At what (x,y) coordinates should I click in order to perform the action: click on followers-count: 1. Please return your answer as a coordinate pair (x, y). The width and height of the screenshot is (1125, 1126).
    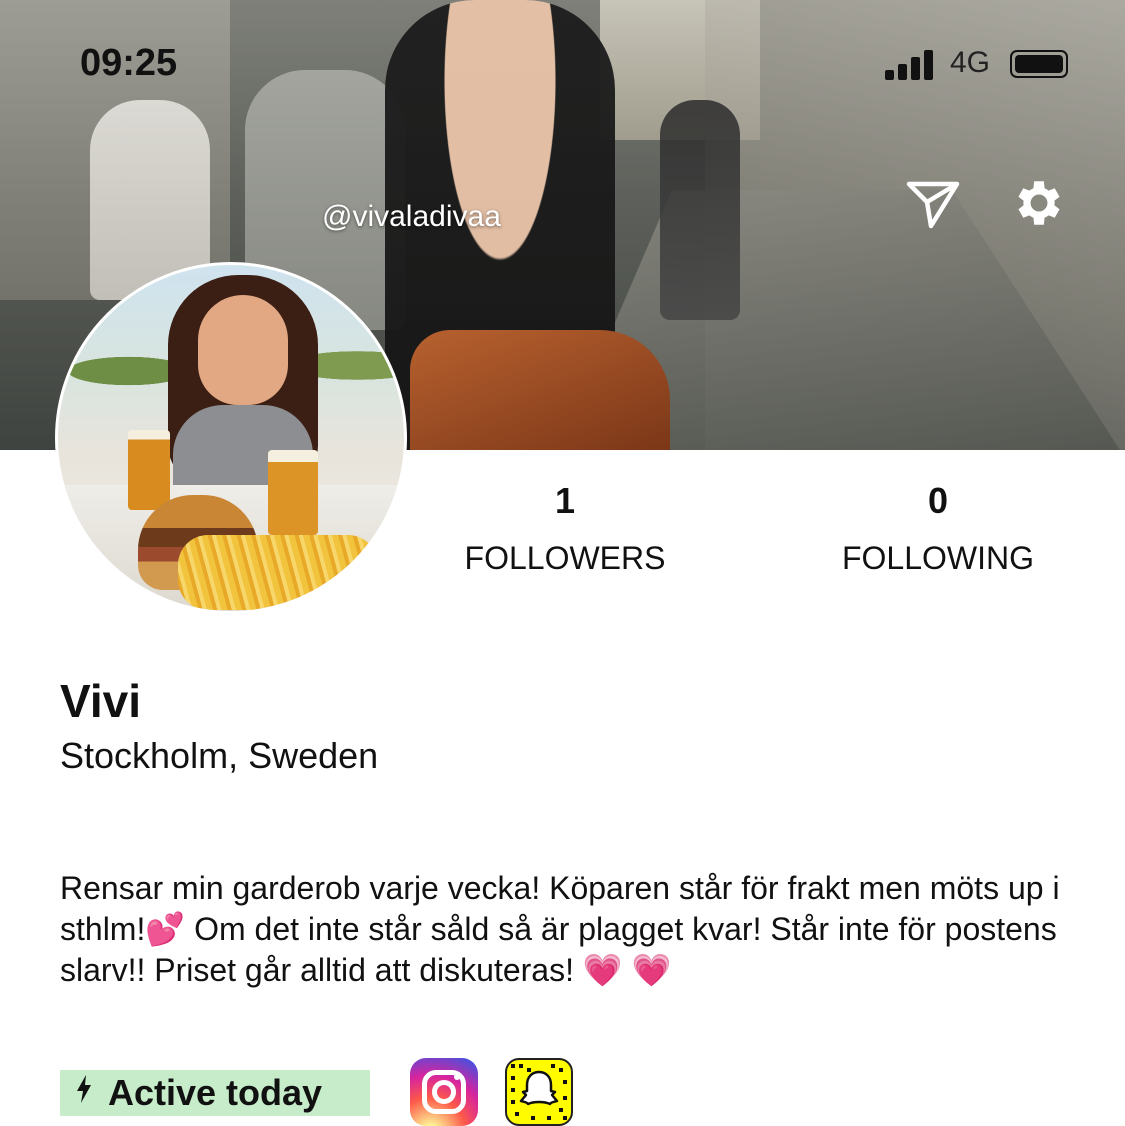
    Looking at the image, I should click on (565, 500).